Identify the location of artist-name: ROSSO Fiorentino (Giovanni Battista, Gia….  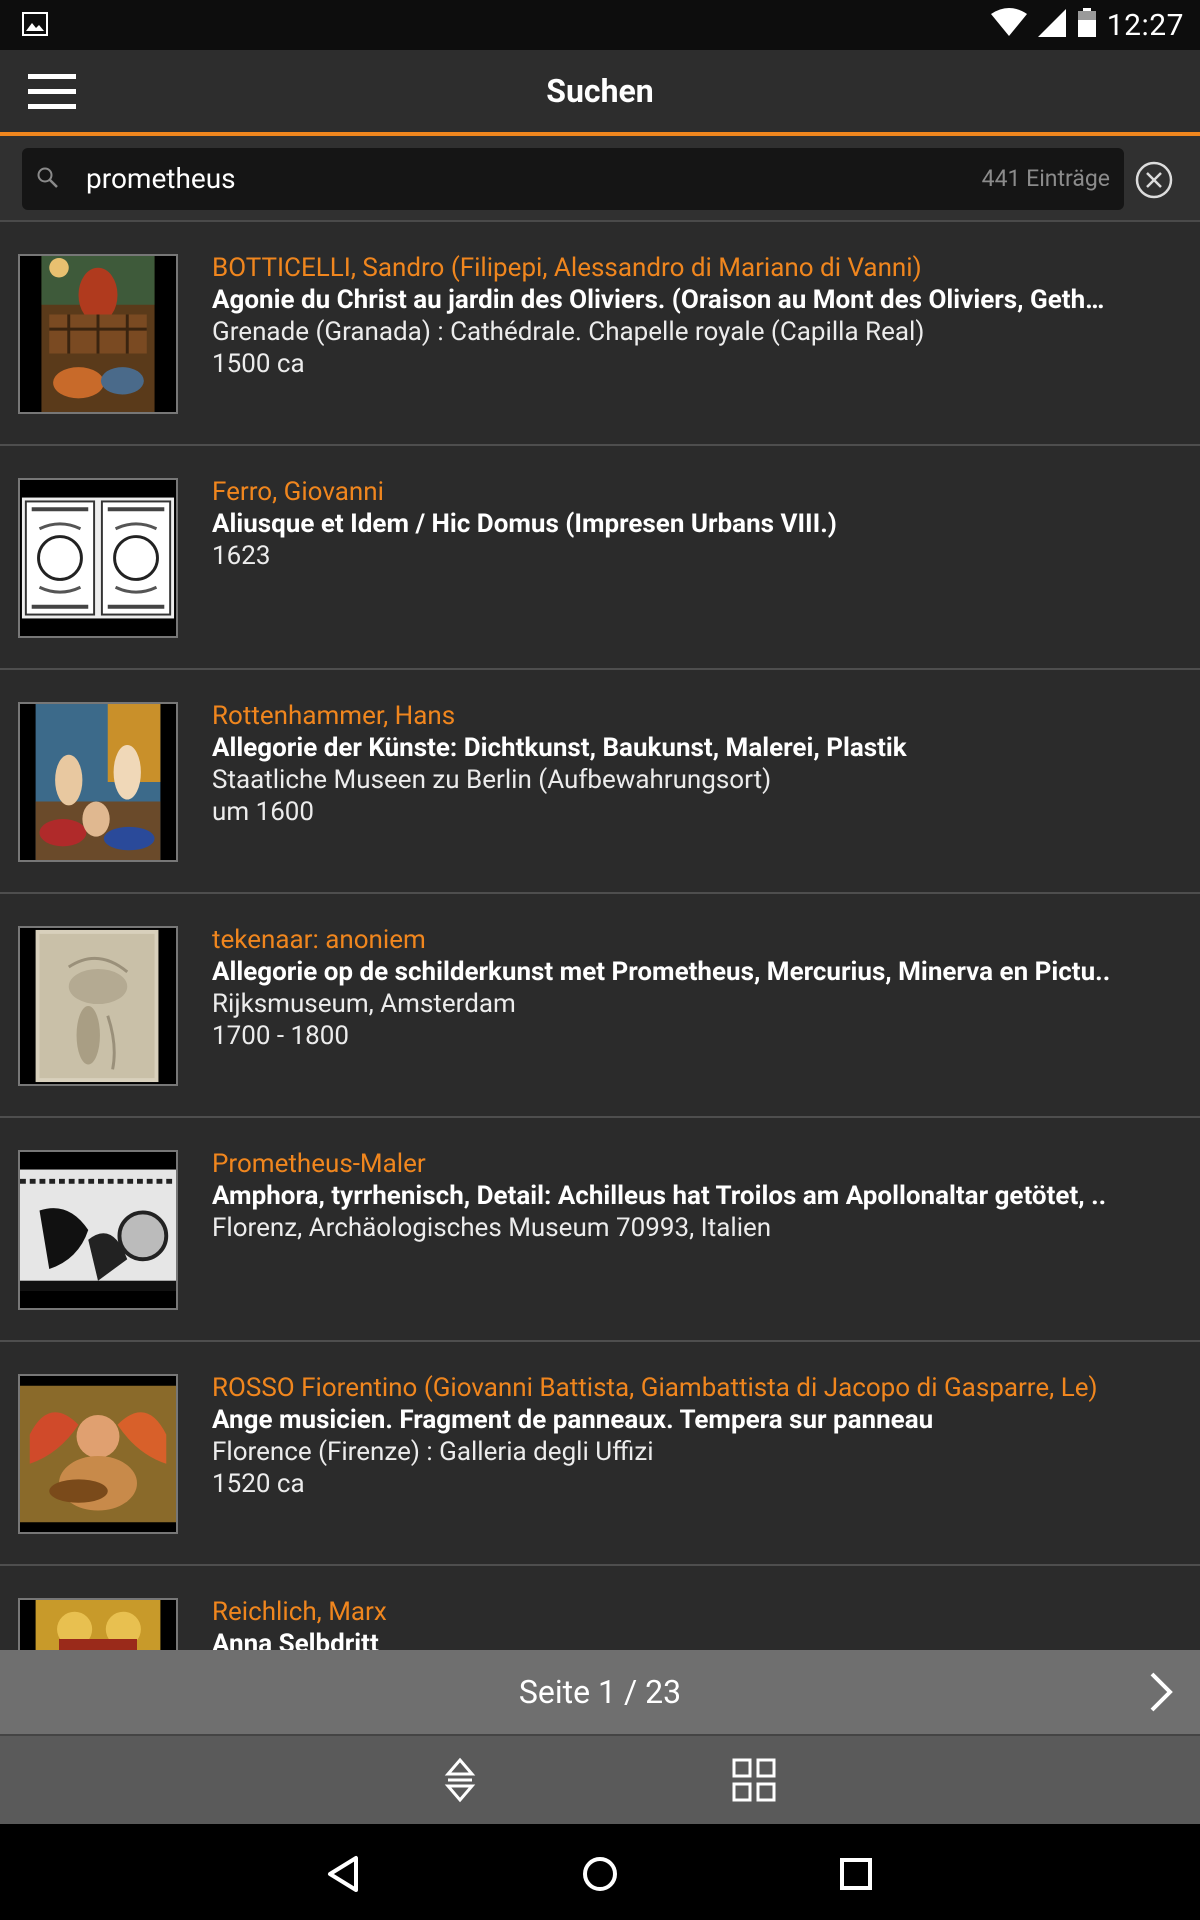
(655, 1388).